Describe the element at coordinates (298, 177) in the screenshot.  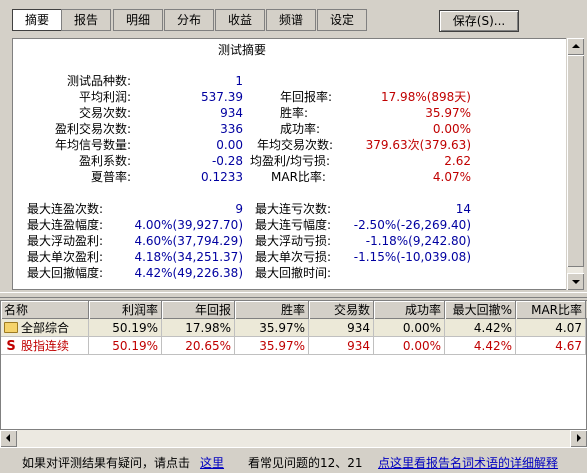
I see `summary-label: MAR比率:` at that location.